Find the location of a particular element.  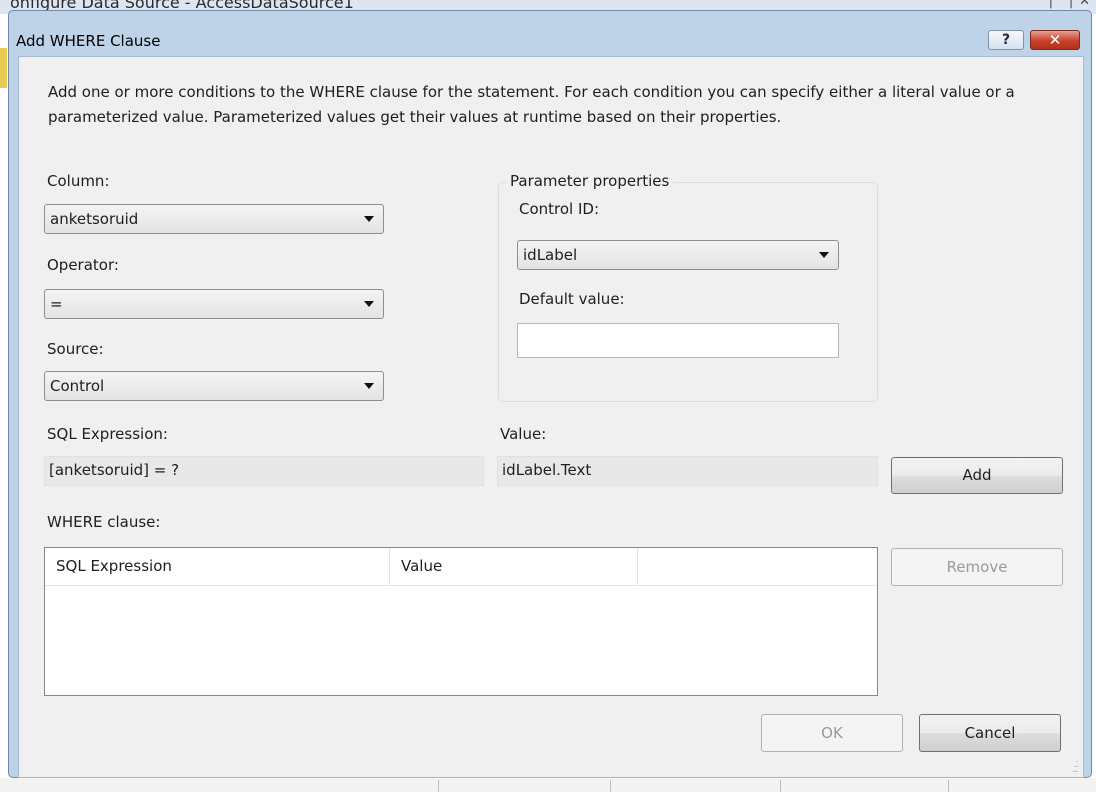

sql-expression-label: SQL Expression: is located at coordinates (107, 434).